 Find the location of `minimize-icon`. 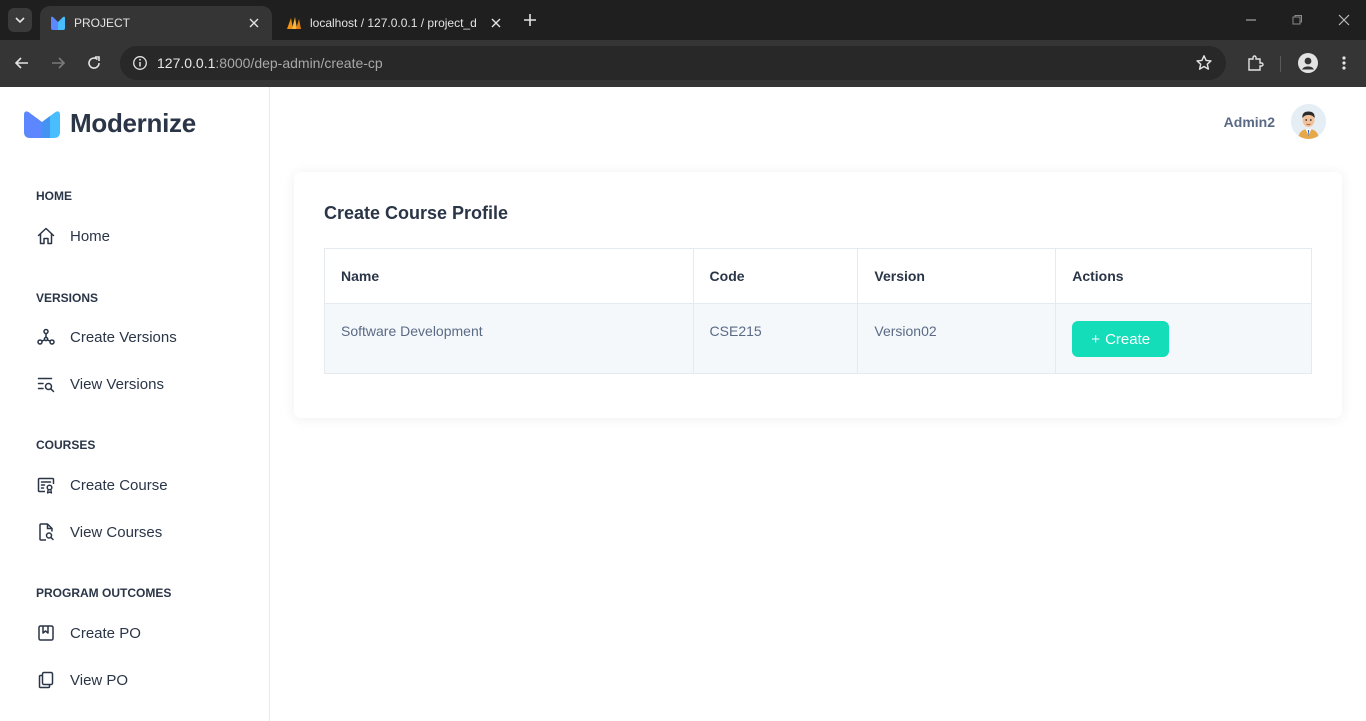

minimize-icon is located at coordinates (1251, 20).